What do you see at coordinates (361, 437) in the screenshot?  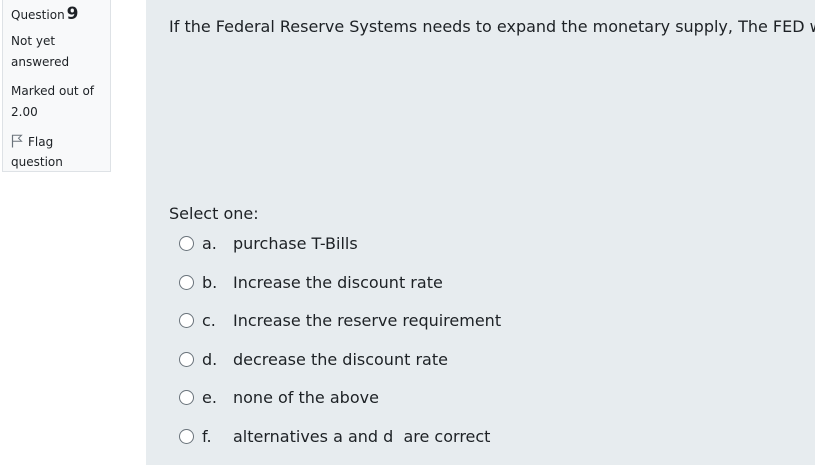 I see `option-text: alternatives a and d are correct` at bounding box center [361, 437].